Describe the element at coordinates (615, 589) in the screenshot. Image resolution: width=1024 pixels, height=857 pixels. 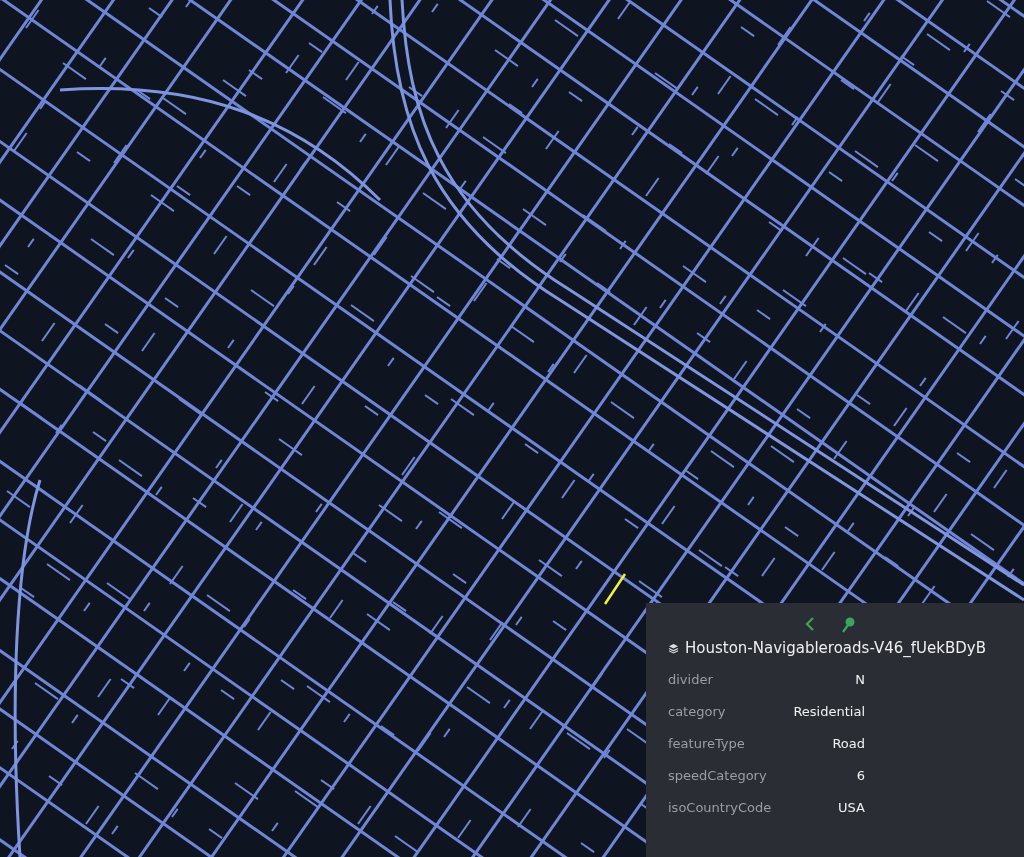
I see `highlighted-road-segment` at that location.